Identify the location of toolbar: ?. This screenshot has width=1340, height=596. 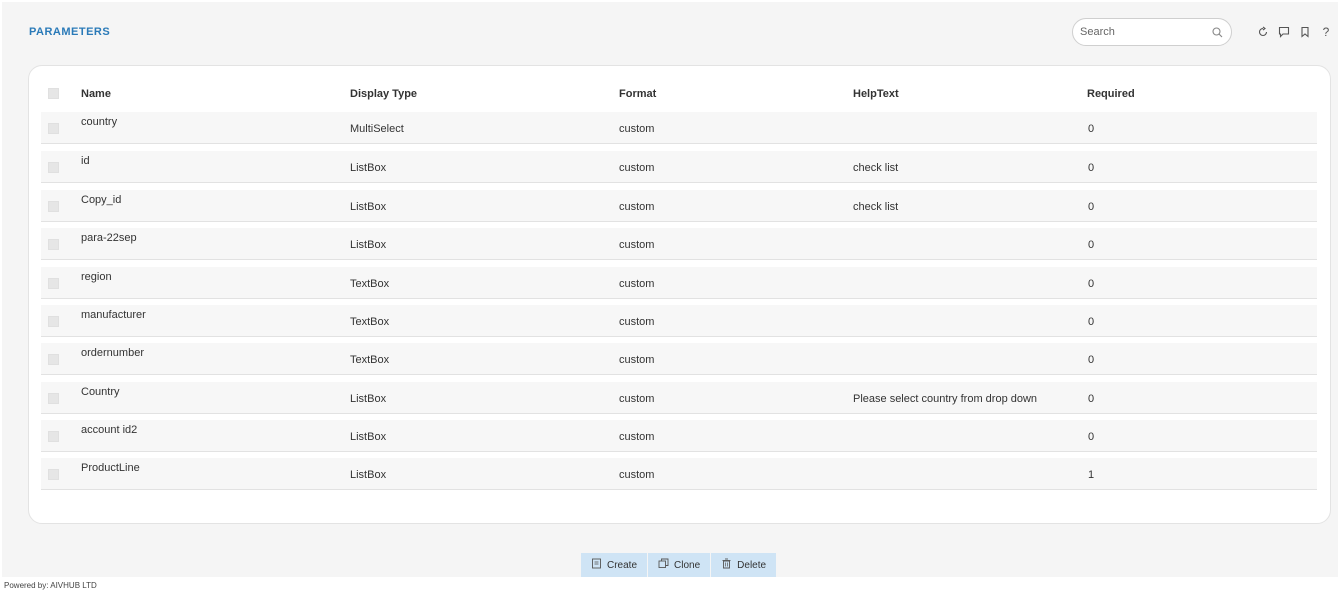
(1294, 32).